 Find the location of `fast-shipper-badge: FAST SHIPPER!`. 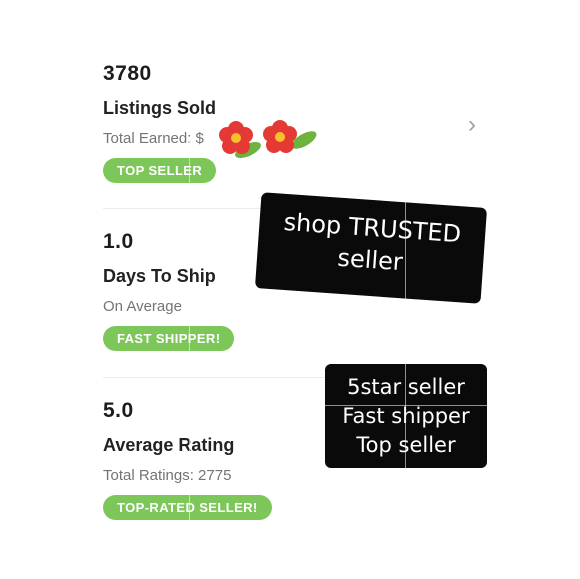

fast-shipper-badge: FAST SHIPPER! is located at coordinates (169, 338).